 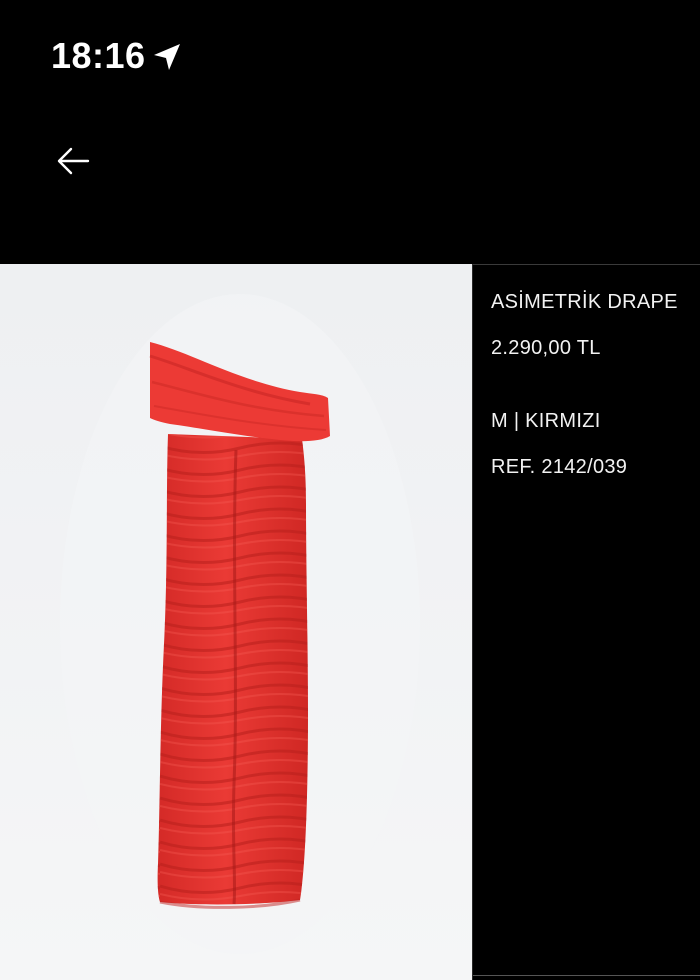 I want to click on divider, so click(x=586, y=975).